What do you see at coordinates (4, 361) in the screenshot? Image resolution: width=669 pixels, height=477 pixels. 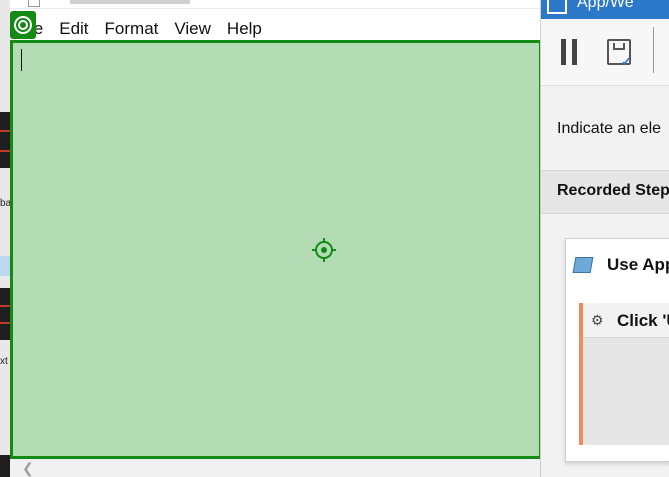 I see `bg-text: xt` at bounding box center [4, 361].